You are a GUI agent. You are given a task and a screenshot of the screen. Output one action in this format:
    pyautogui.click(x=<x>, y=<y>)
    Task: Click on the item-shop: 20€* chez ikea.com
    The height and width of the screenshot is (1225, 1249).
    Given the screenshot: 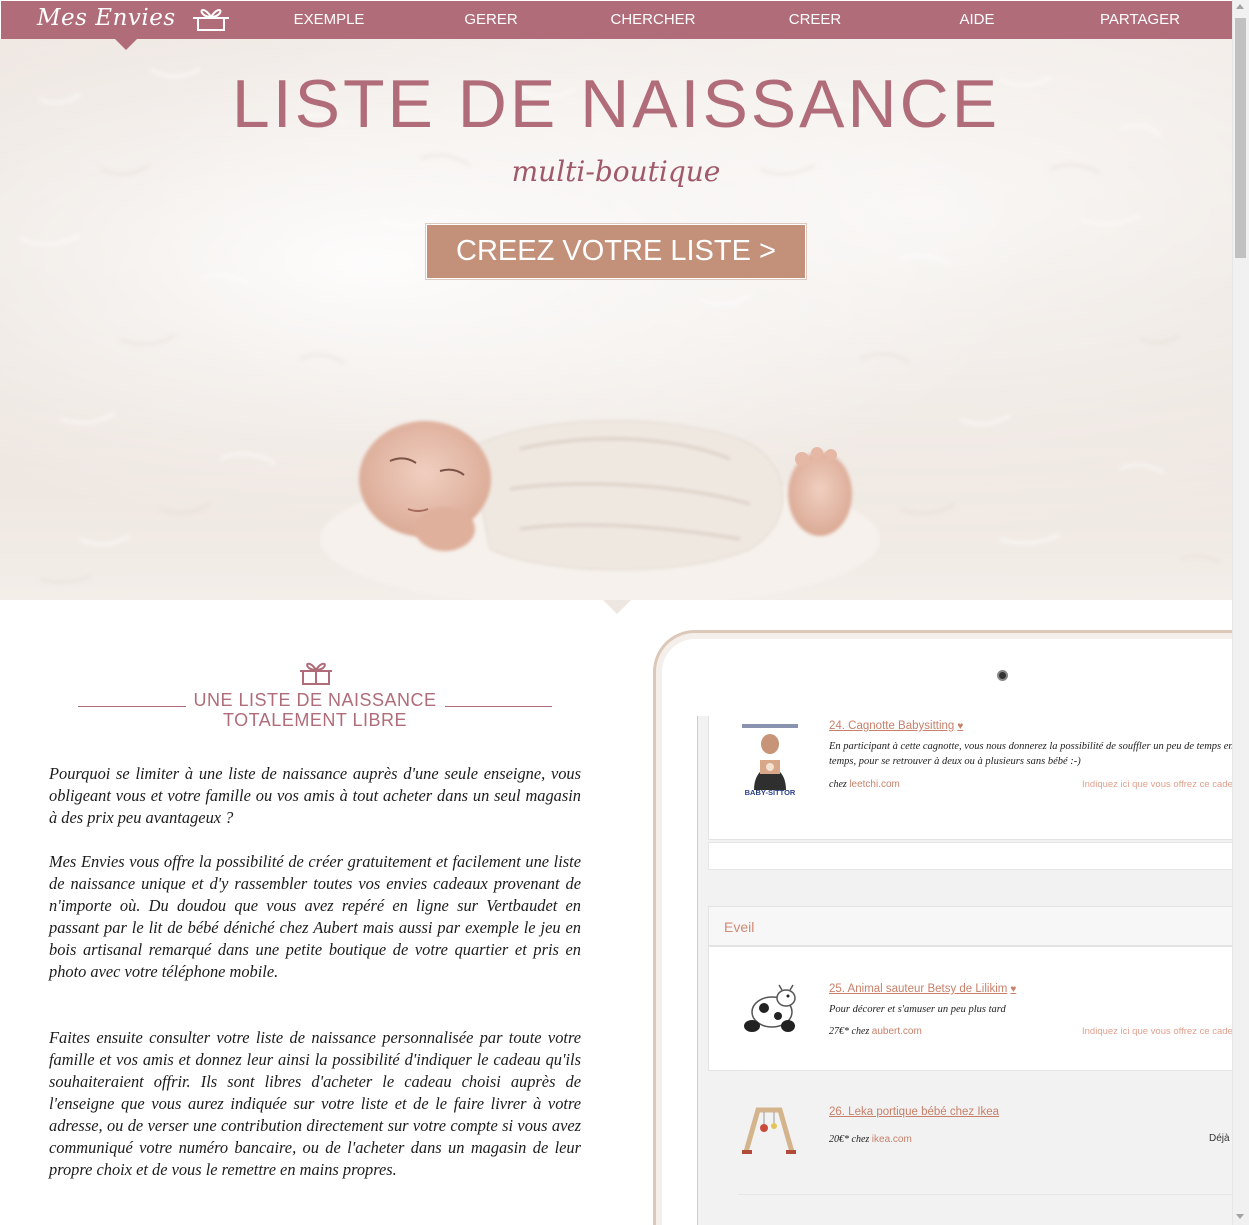 What is the action you would take?
    pyautogui.click(x=870, y=1139)
    